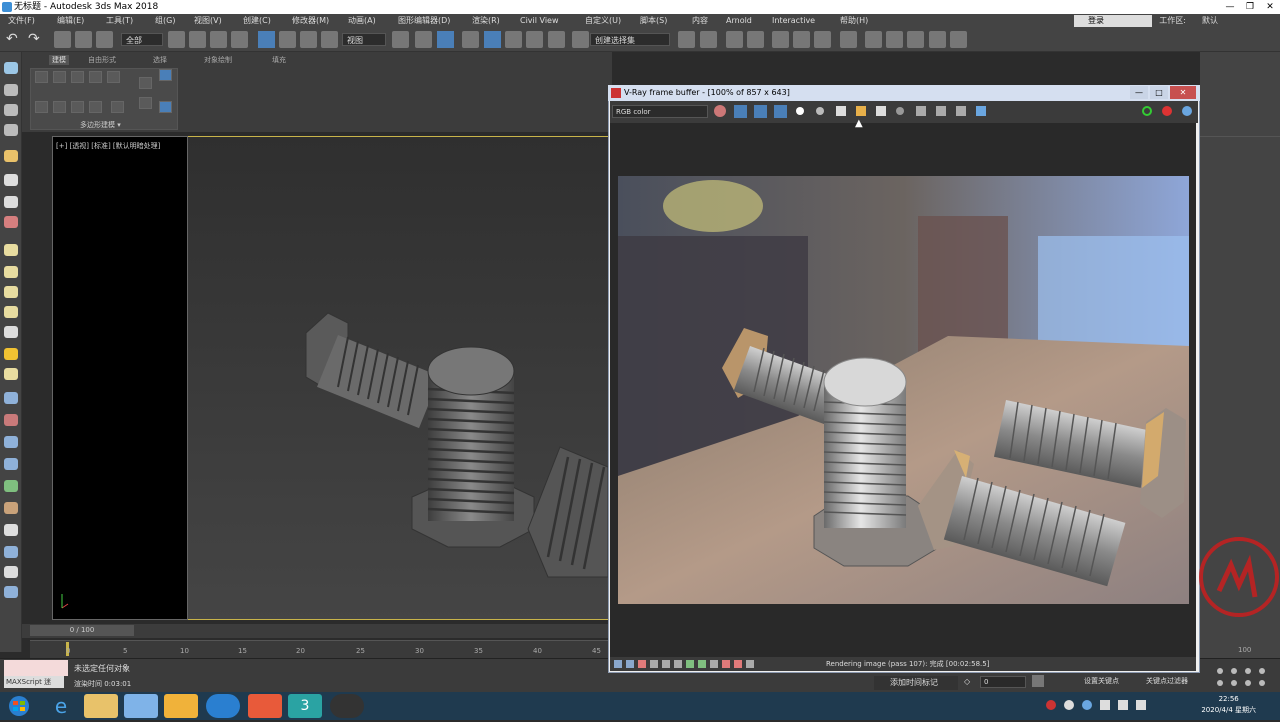 The height and width of the screenshot is (722, 1280). What do you see at coordinates (257, 21) in the screenshot?
I see `menu-create: 创建(C)` at bounding box center [257, 21].